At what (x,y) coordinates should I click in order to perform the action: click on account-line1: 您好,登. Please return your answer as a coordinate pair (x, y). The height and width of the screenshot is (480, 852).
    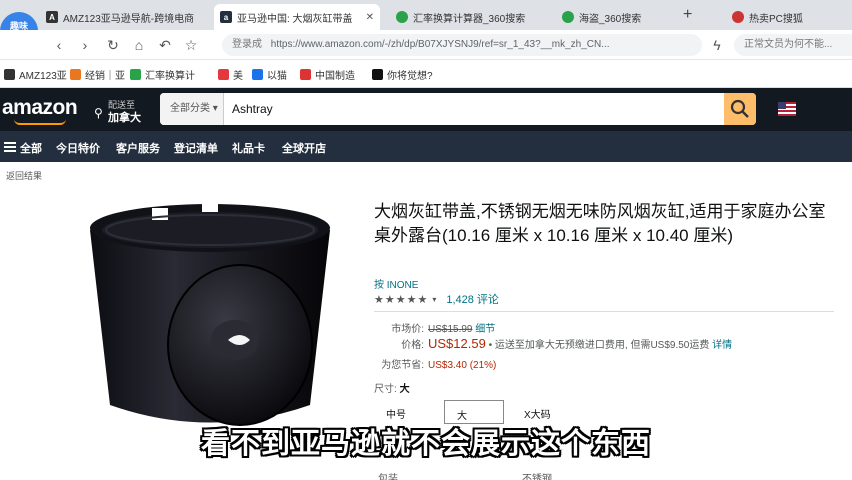
    Looking at the image, I should click on (836, 191).